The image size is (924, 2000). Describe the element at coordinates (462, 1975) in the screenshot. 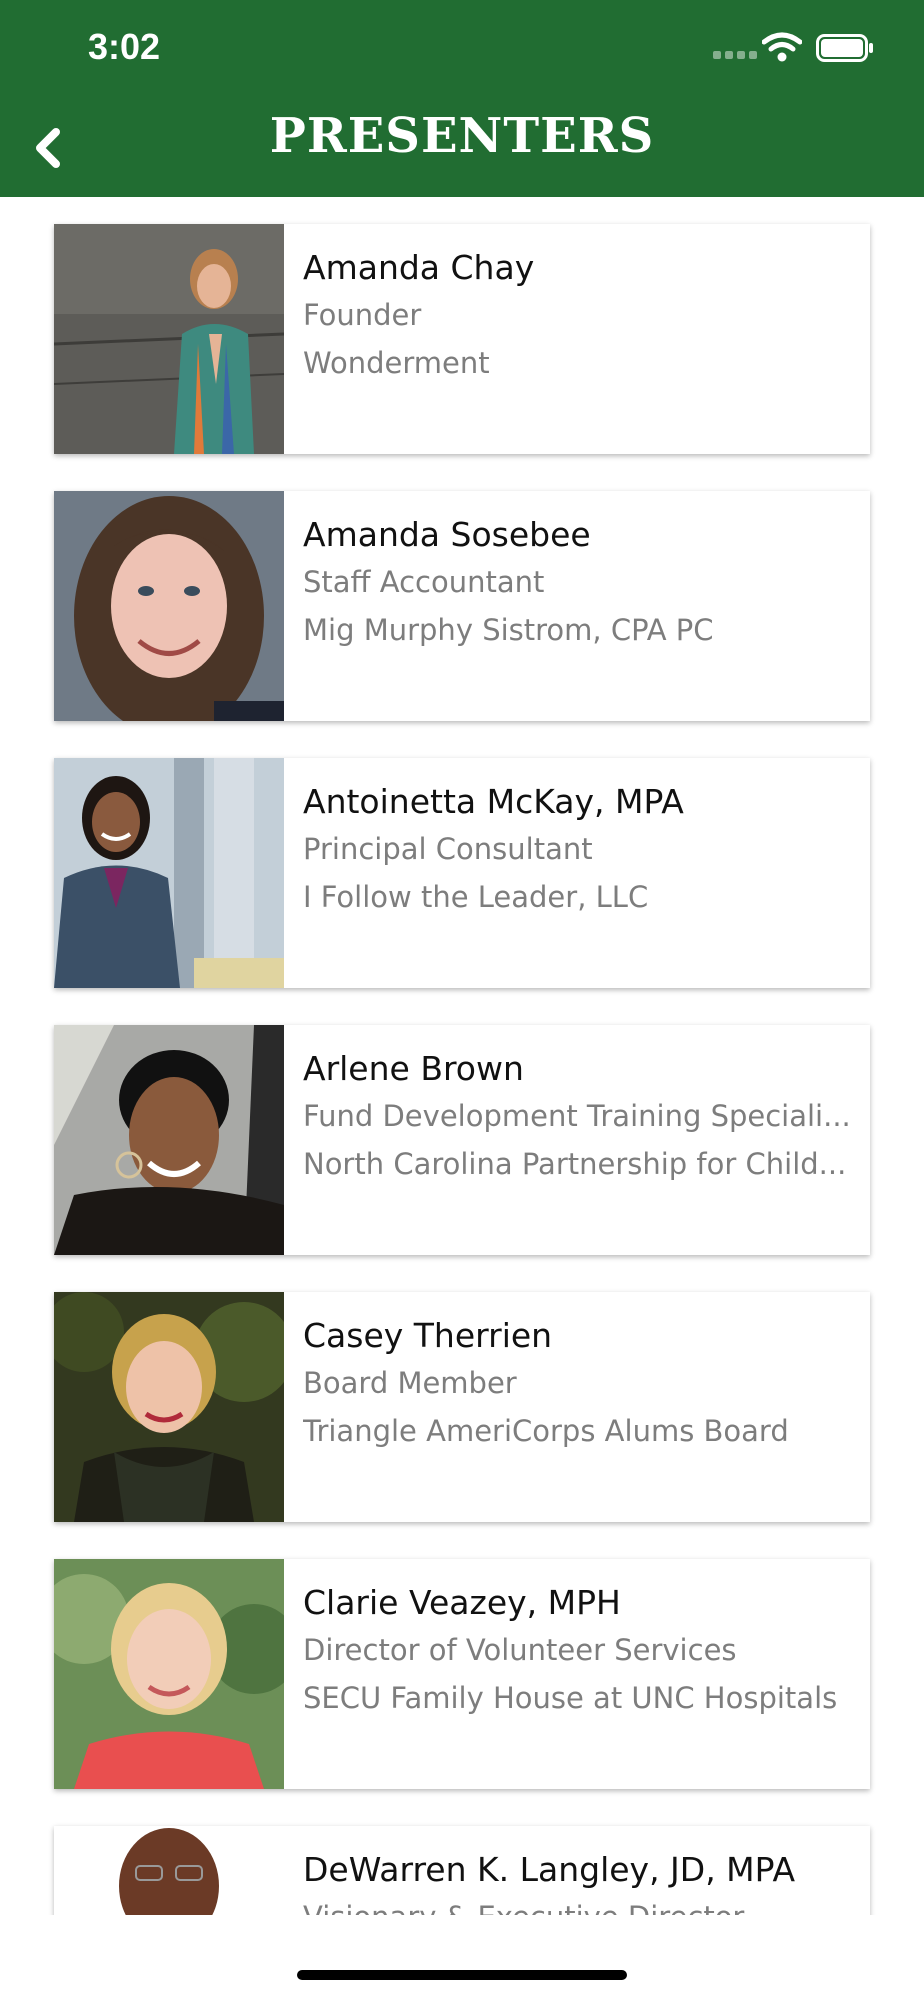

I see `home-indicator` at that location.